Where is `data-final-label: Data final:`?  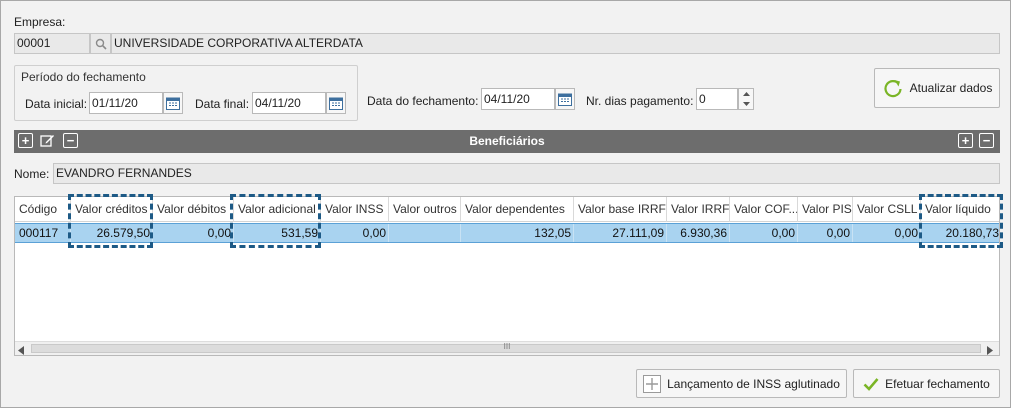 data-final-label: Data final: is located at coordinates (222, 104).